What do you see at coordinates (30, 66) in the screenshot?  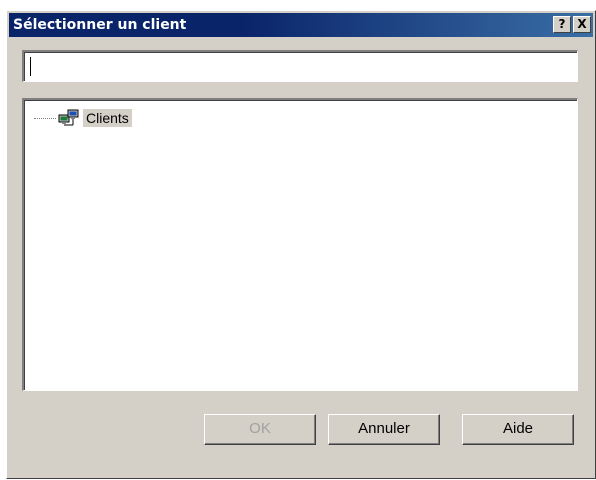 I see `text-caret` at bounding box center [30, 66].